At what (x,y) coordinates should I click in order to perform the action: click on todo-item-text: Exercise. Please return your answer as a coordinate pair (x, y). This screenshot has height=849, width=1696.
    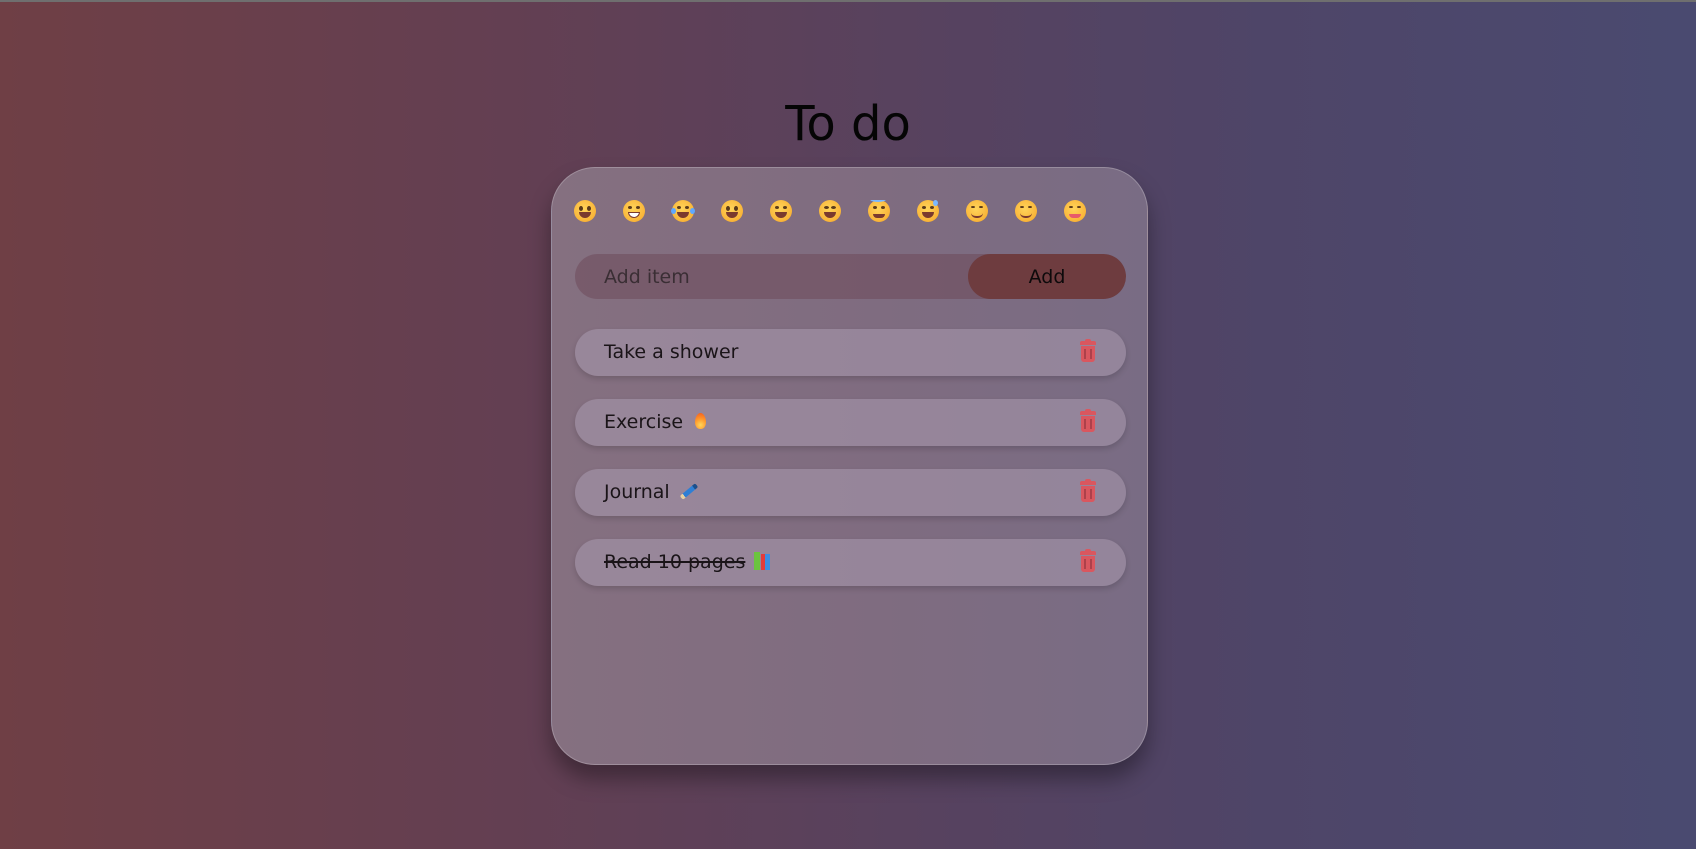
    Looking at the image, I should click on (656, 422).